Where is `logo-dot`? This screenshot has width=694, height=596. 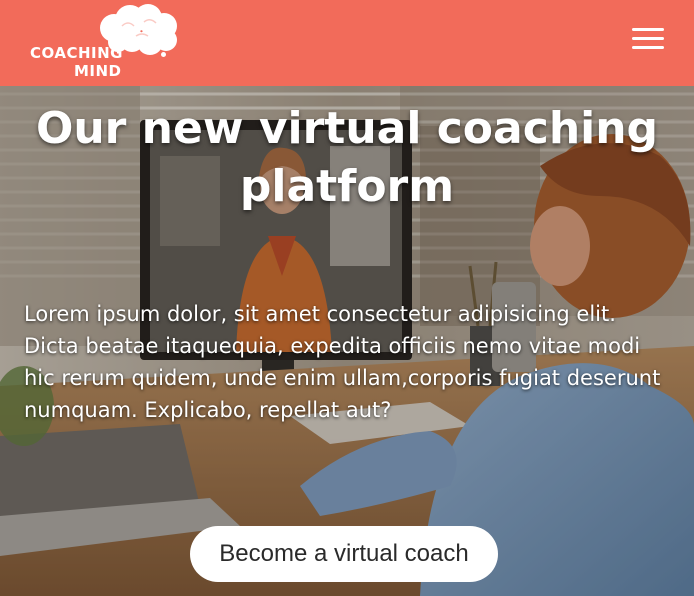
logo-dot is located at coordinates (163, 54).